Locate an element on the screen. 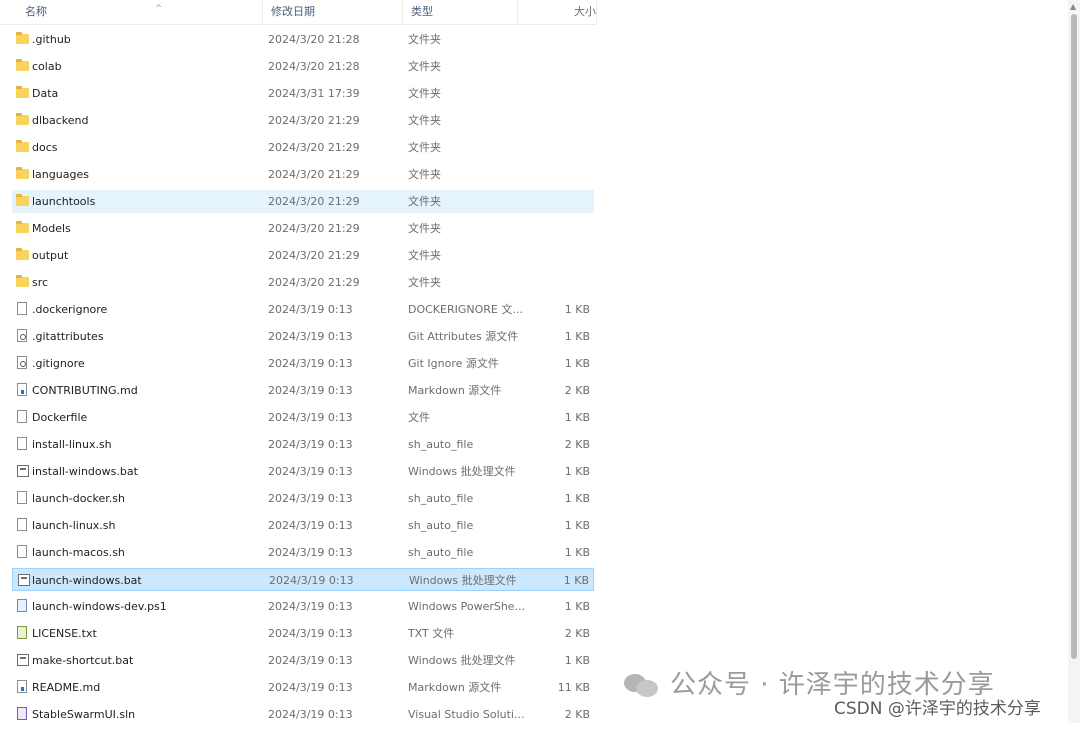 The image size is (1080, 730). file-name: .gitignore is located at coordinates (58, 363).